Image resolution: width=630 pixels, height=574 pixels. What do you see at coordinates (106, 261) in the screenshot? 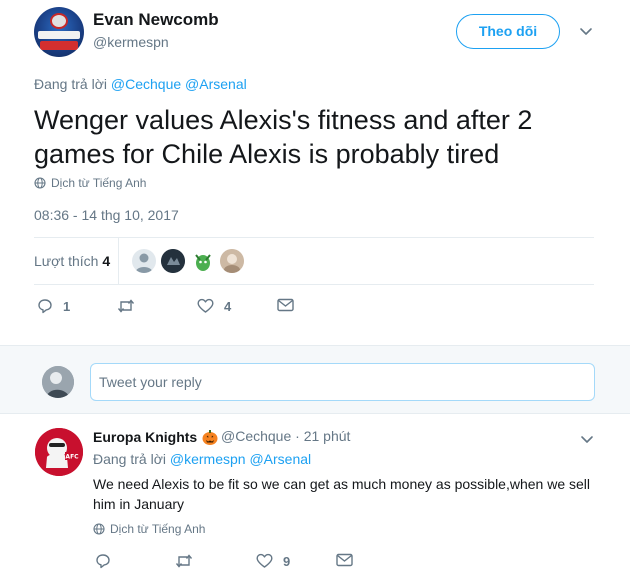
I see `likes-count: 4` at bounding box center [106, 261].